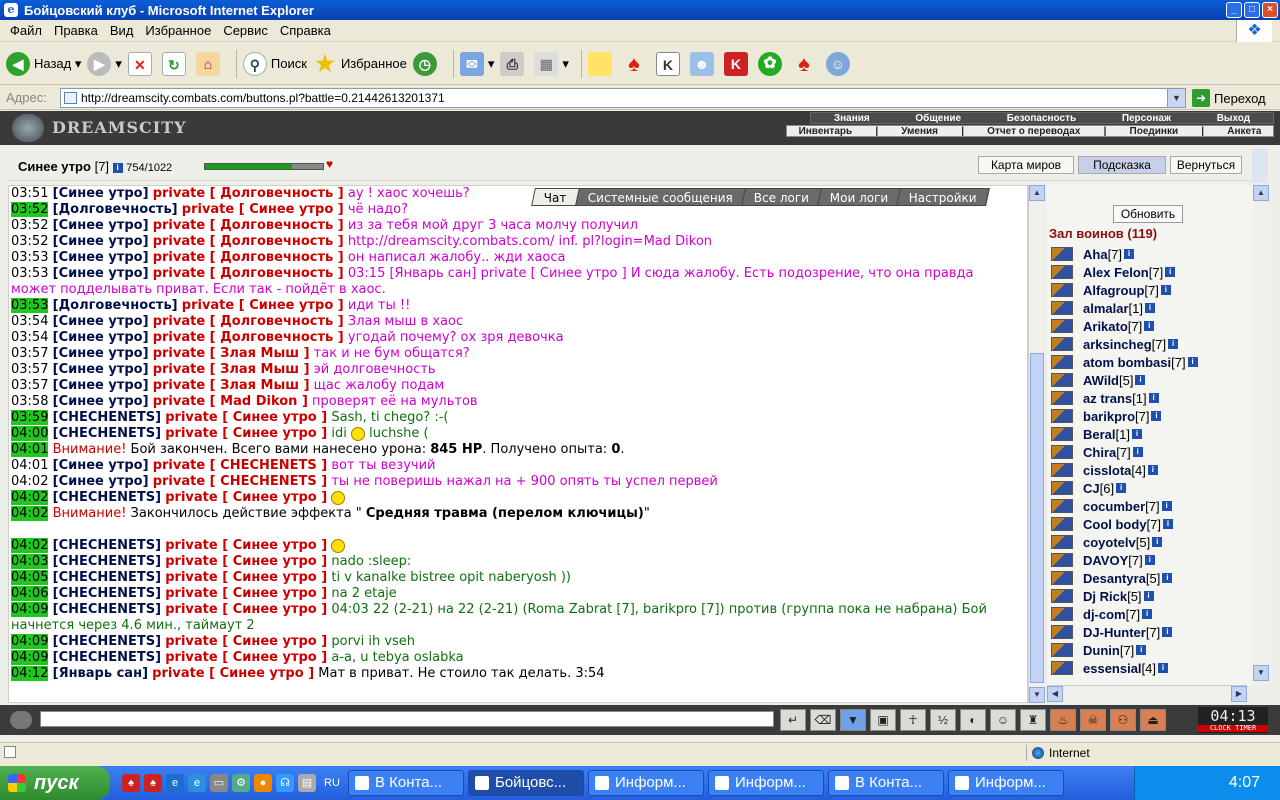 The height and width of the screenshot is (800, 1280). What do you see at coordinates (1234, 10) in the screenshot?
I see `minimize-button: _` at bounding box center [1234, 10].